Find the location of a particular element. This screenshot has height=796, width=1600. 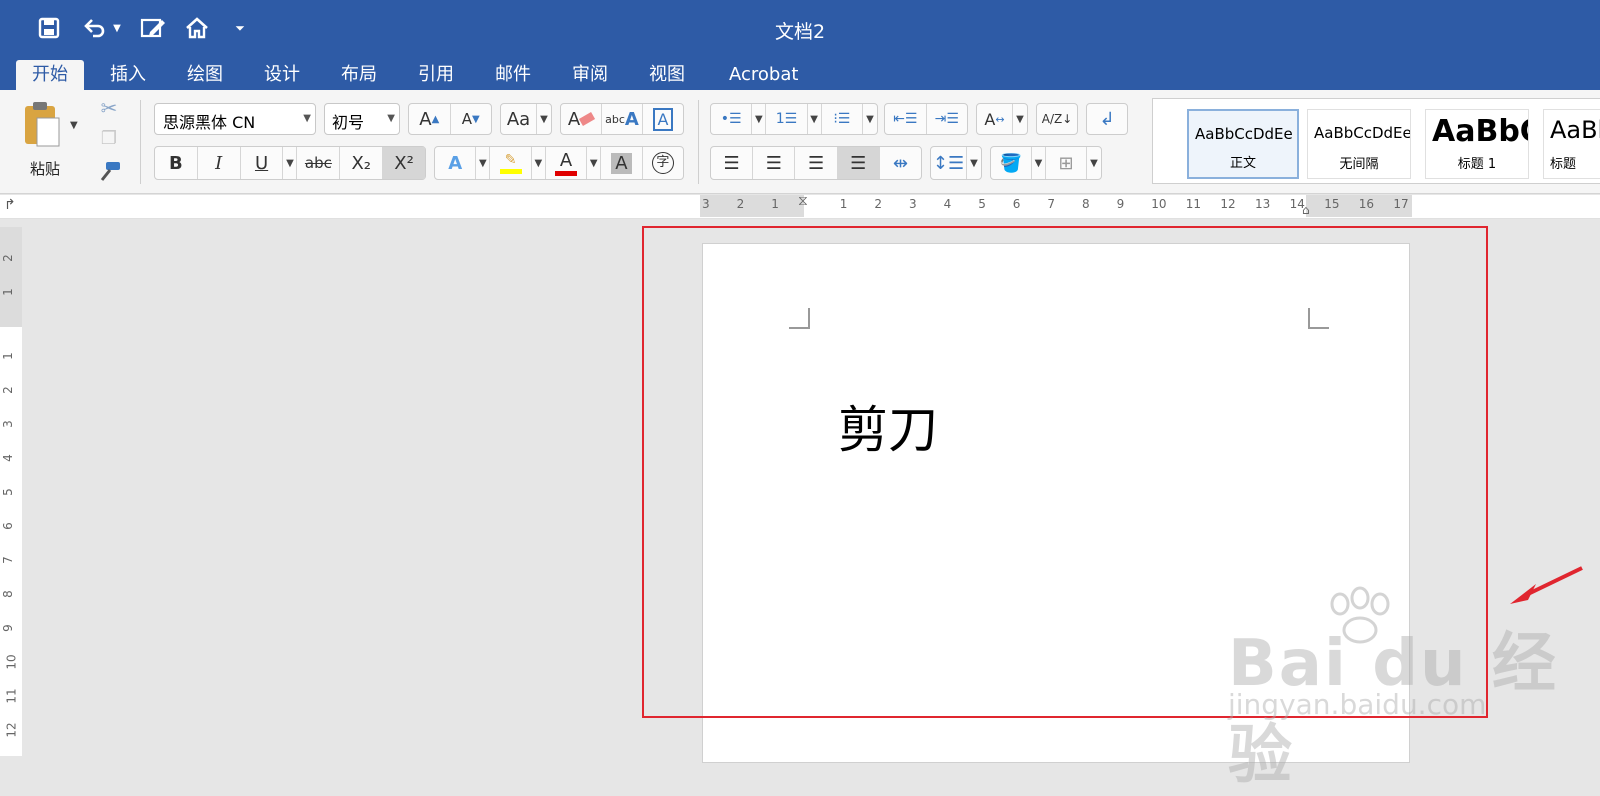

underline-button: U is located at coordinates (262, 163).